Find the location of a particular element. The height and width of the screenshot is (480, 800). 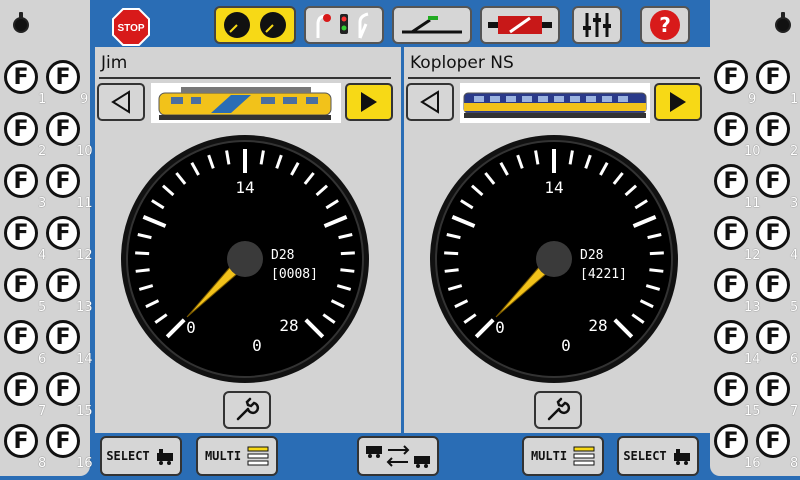

loco-name: Koploper NS is located at coordinates (462, 63).